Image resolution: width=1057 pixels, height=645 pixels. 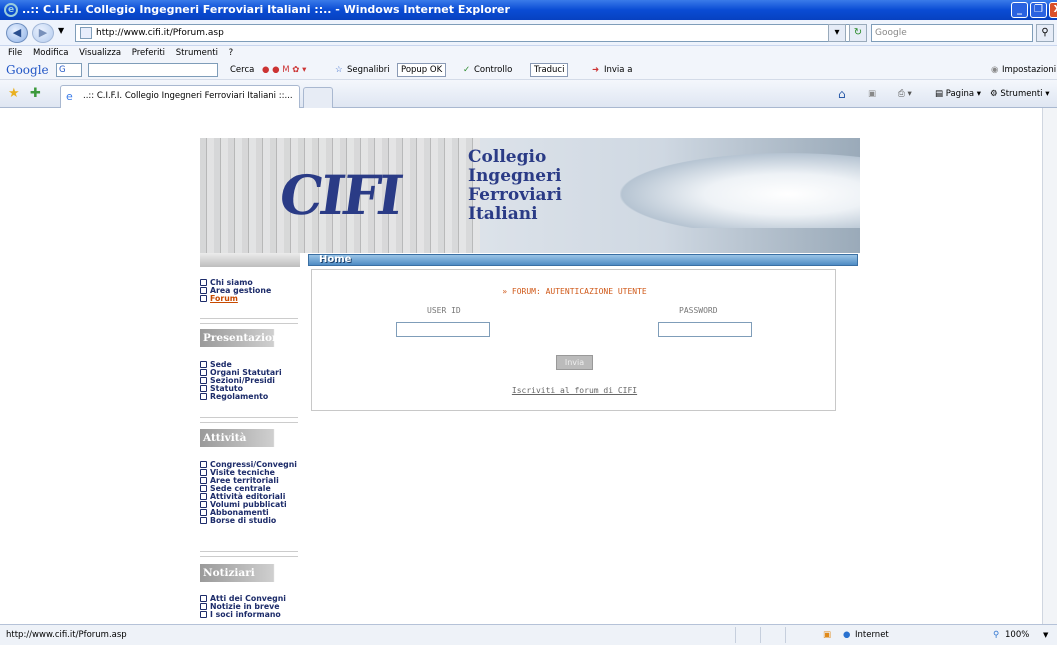 I want to click on segnalibri-button: Segnalibri, so click(x=368, y=70).